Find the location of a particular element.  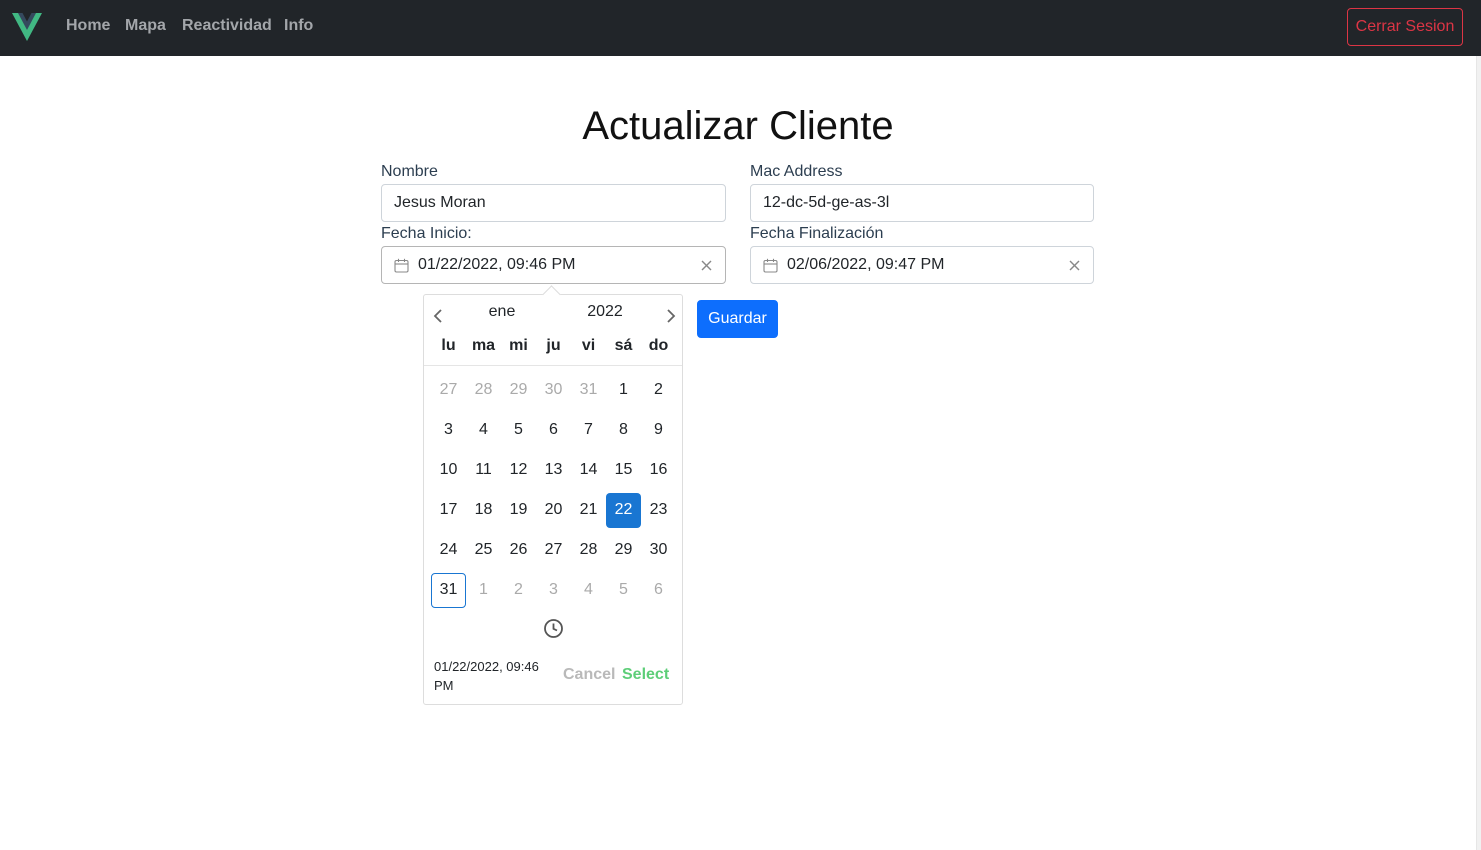

calendar-day: 7 is located at coordinates (588, 430).